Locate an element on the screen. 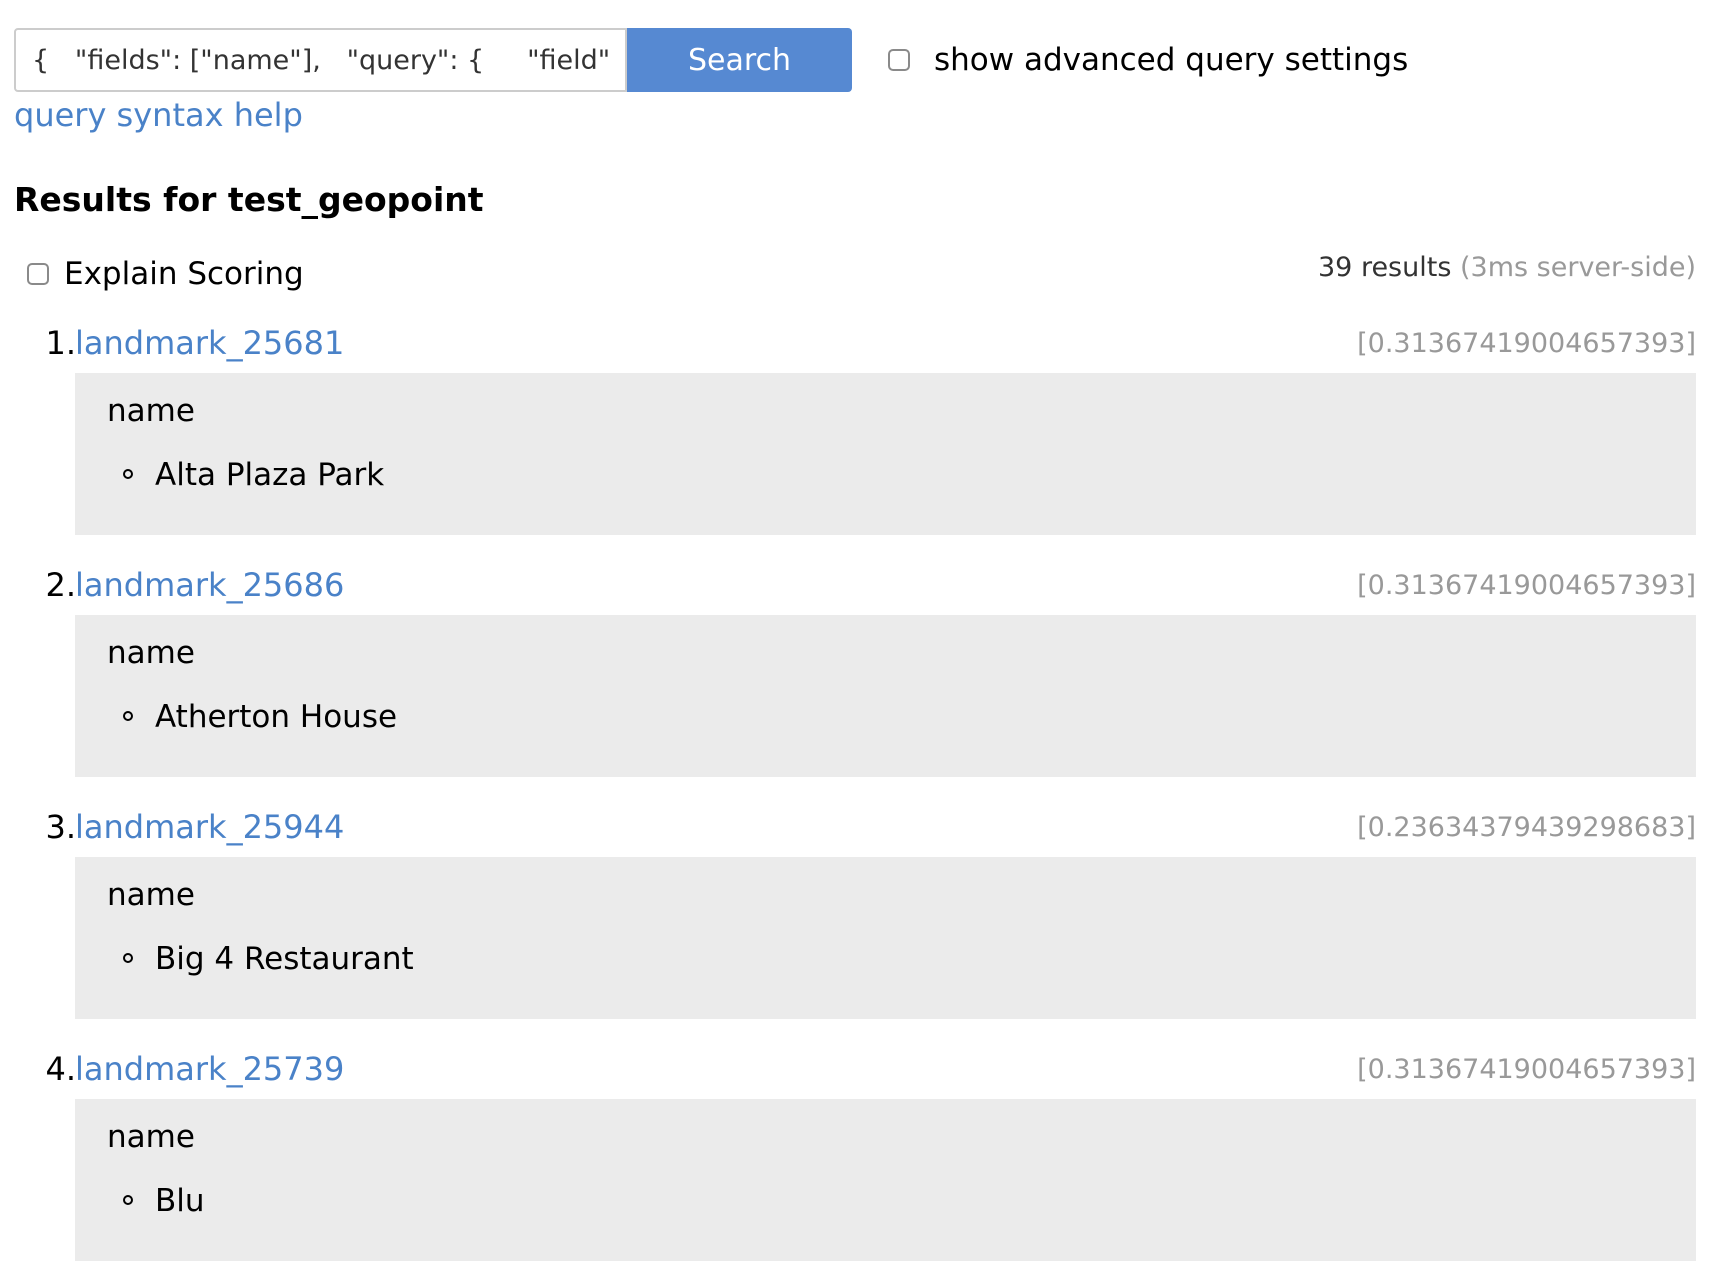 This screenshot has height=1270, width=1720. result-fields-box: name Alta Plaza Park is located at coordinates (885, 454).